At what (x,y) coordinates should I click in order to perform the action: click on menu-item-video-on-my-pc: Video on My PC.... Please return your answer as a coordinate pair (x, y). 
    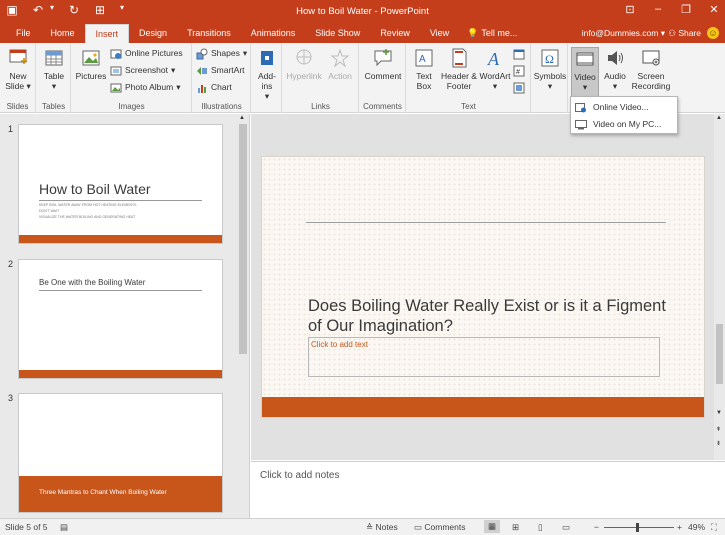
    Looking at the image, I should click on (618, 124).